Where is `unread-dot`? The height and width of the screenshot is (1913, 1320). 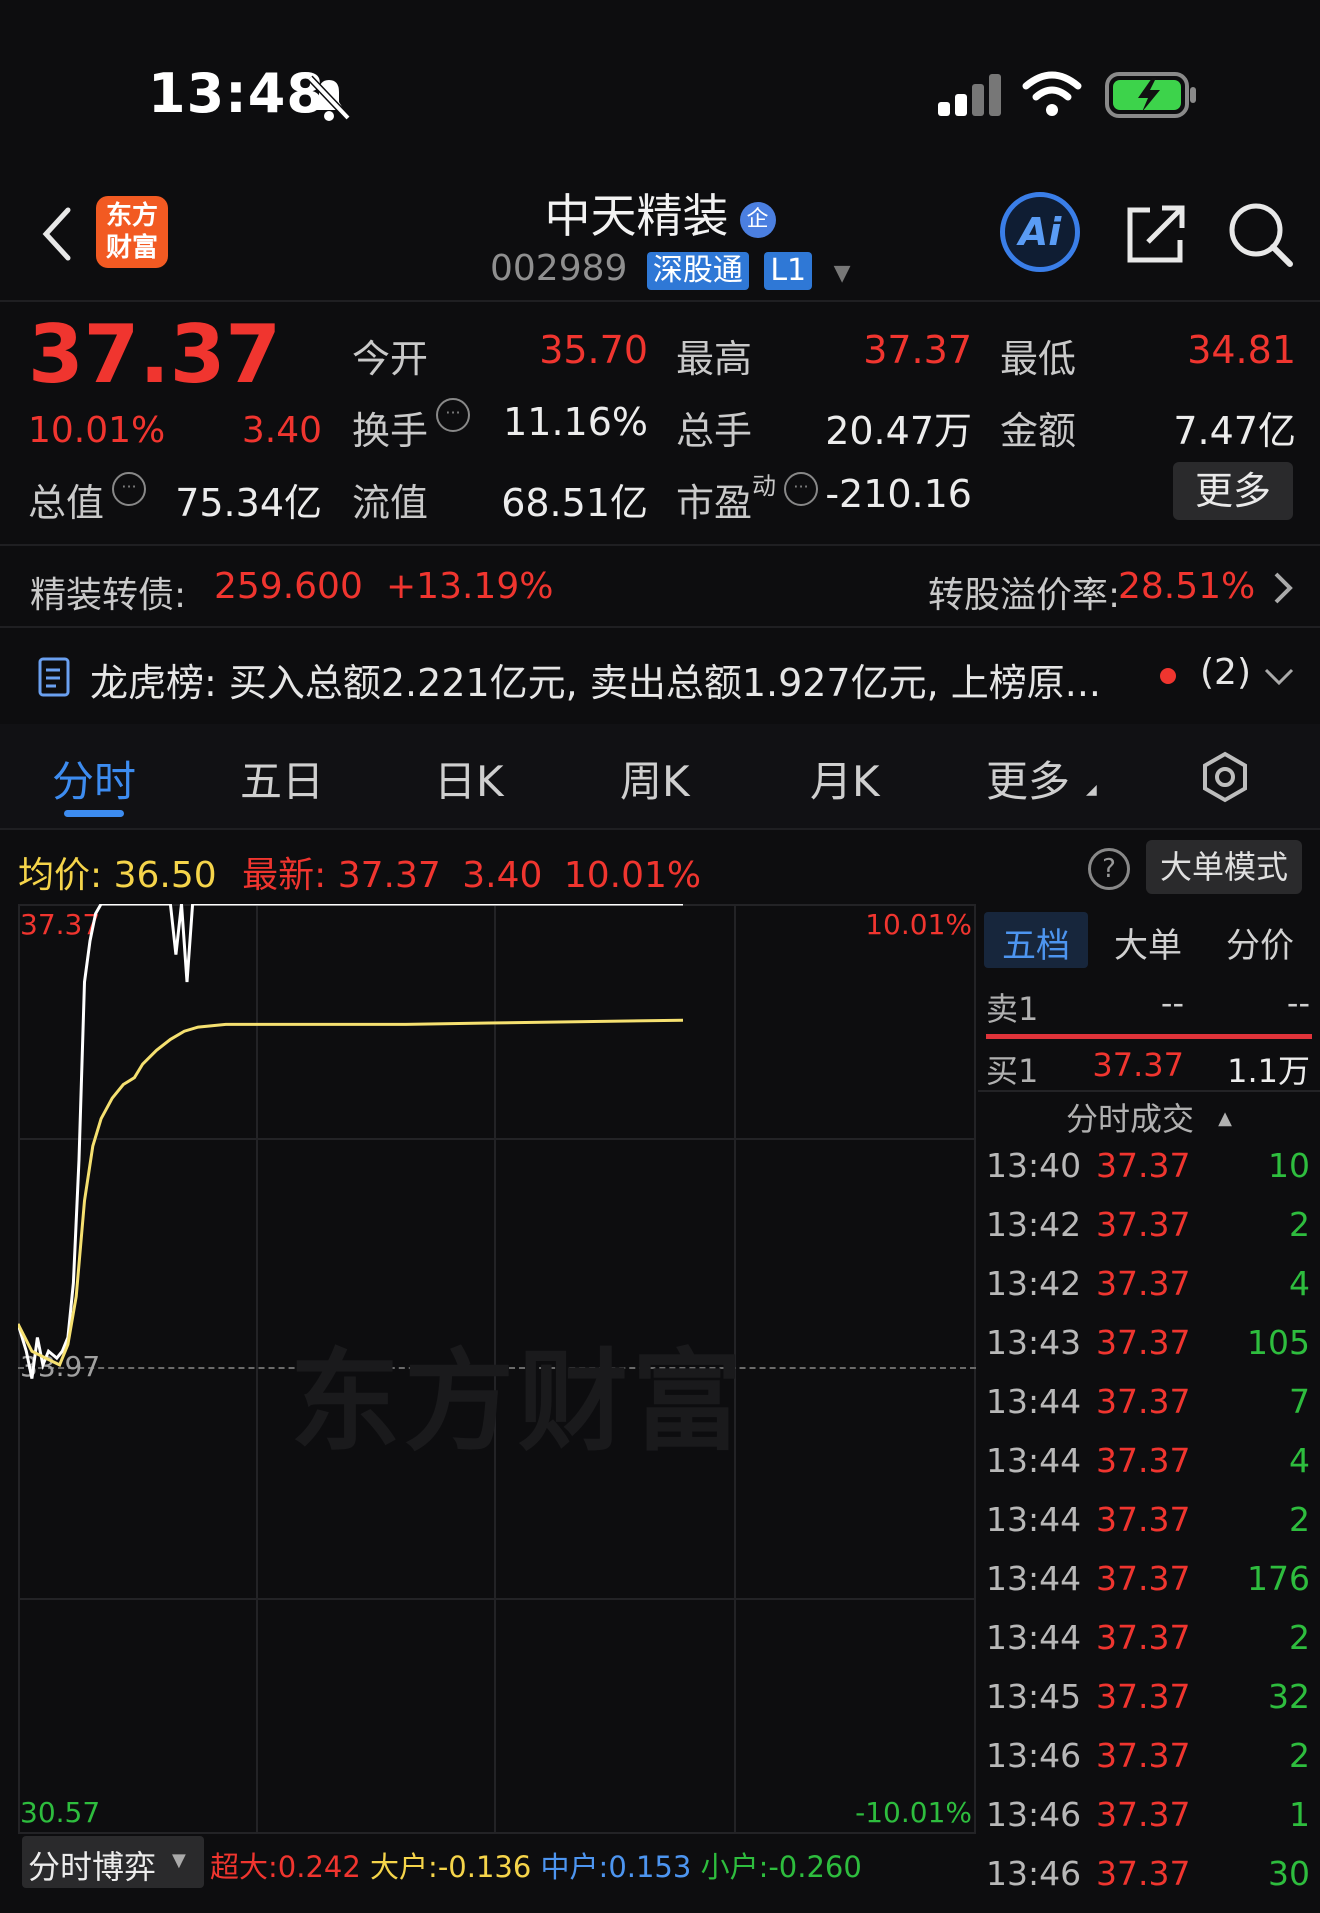 unread-dot is located at coordinates (1168, 676).